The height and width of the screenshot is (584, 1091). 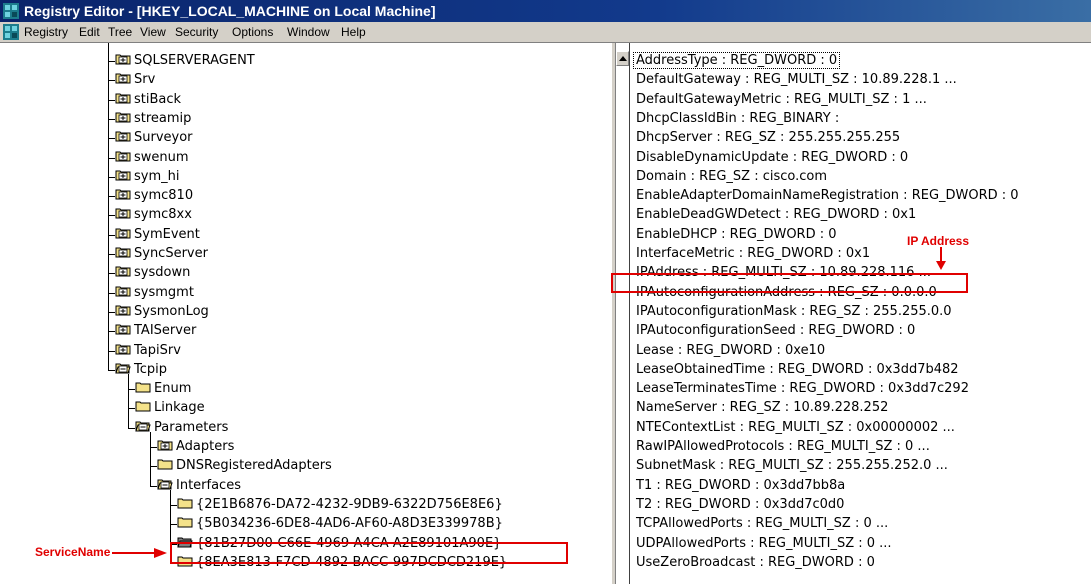 What do you see at coordinates (11, 32) in the screenshot?
I see `child-window-icon` at bounding box center [11, 32].